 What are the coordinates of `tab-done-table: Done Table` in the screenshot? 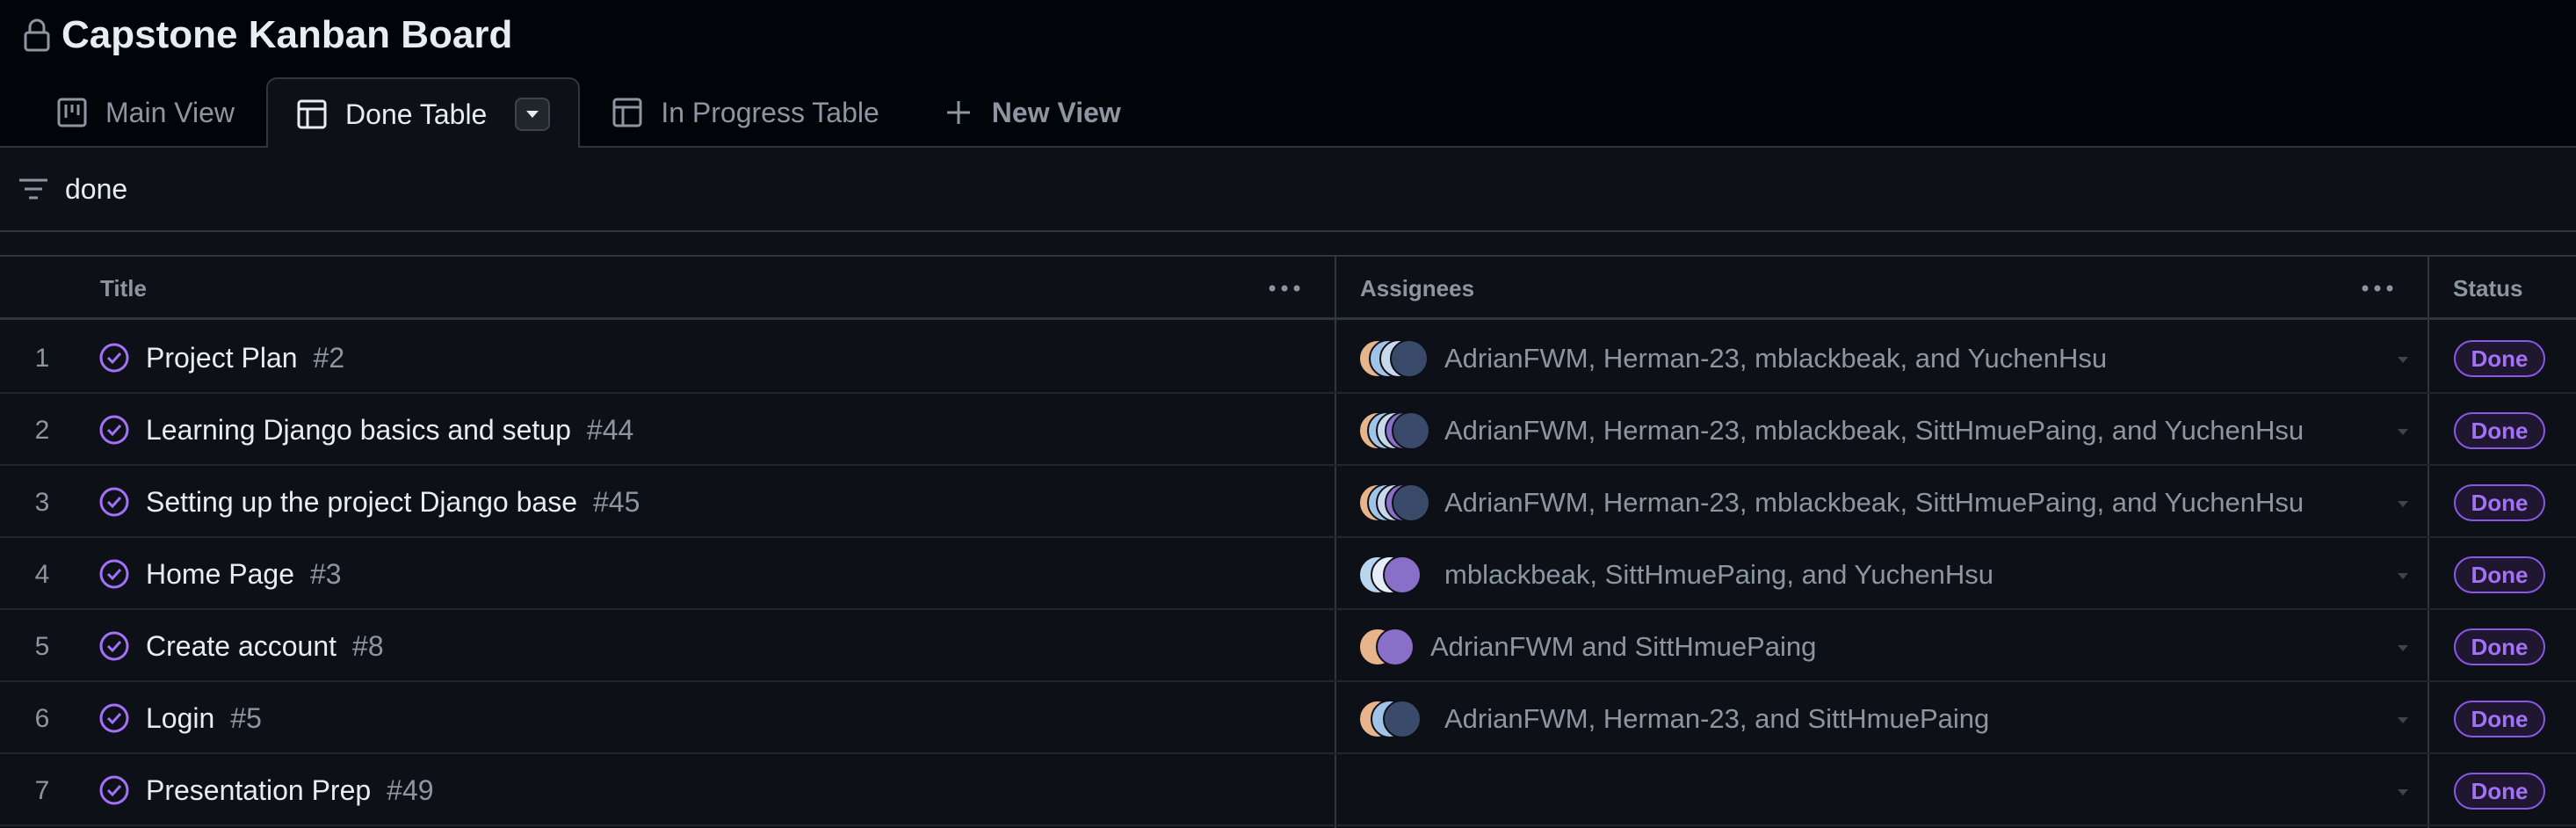 It's located at (423, 113).